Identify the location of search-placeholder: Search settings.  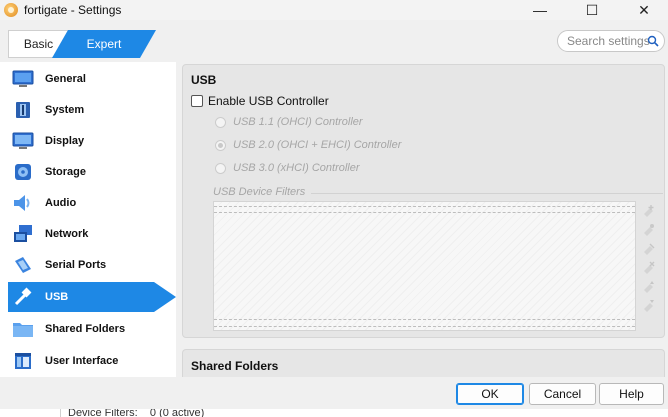
(608, 41).